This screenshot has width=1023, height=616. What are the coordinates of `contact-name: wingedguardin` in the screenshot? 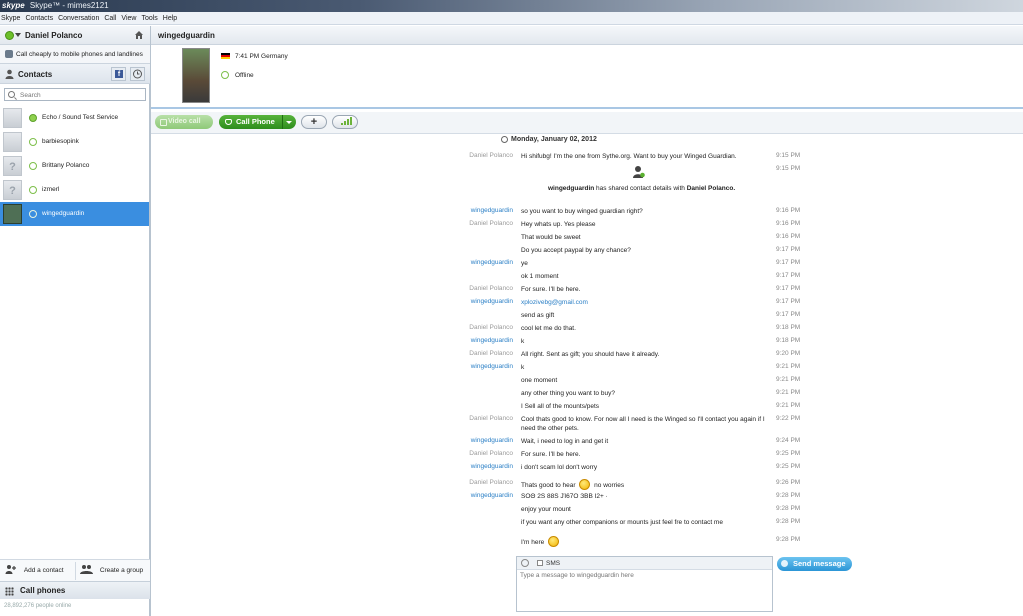 It's located at (63, 213).